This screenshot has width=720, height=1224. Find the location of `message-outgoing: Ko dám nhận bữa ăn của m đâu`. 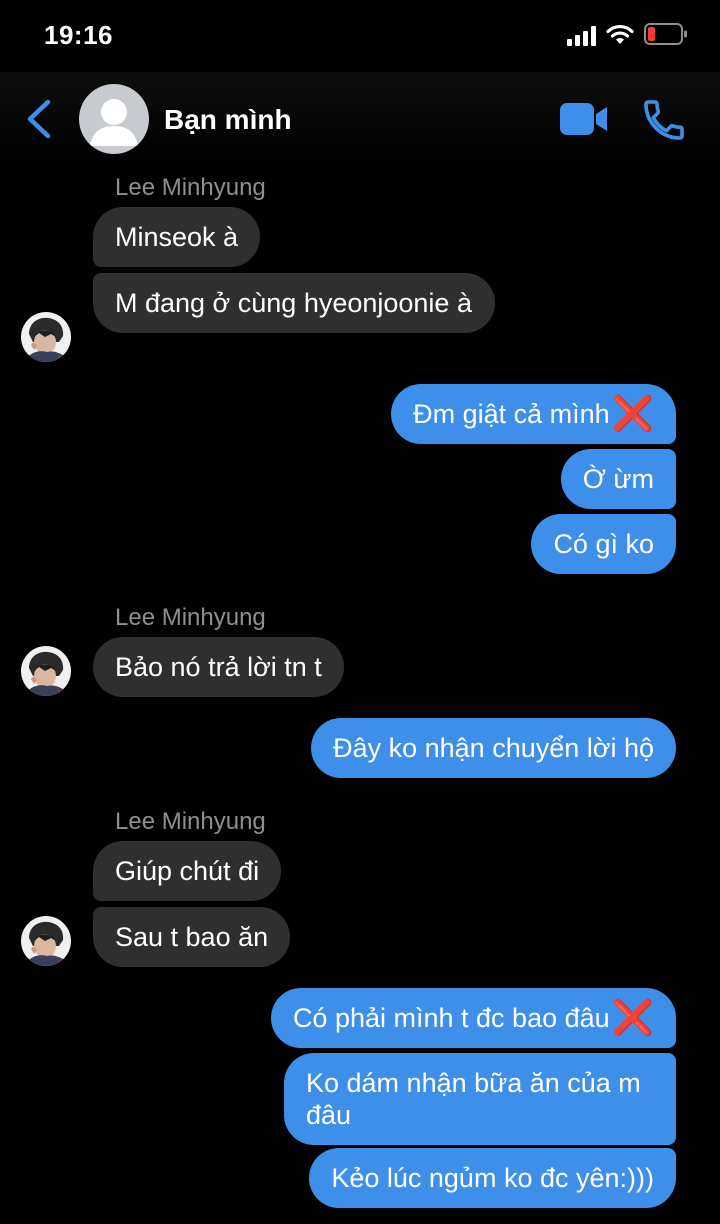

message-outgoing: Ko dám nhận bữa ăn của m đâu is located at coordinates (480, 1099).